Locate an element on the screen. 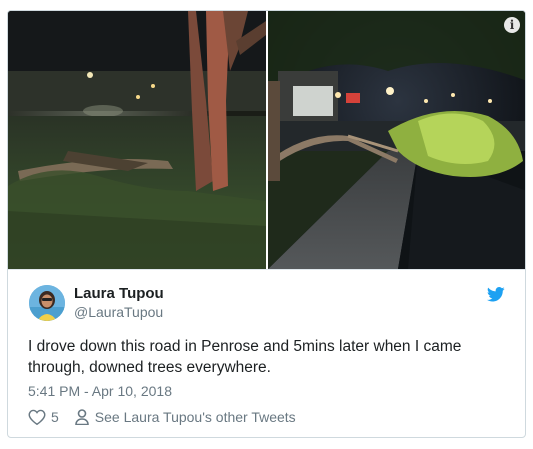  other-tweets-link: See Laura Tupou's other Tweets is located at coordinates (185, 417).